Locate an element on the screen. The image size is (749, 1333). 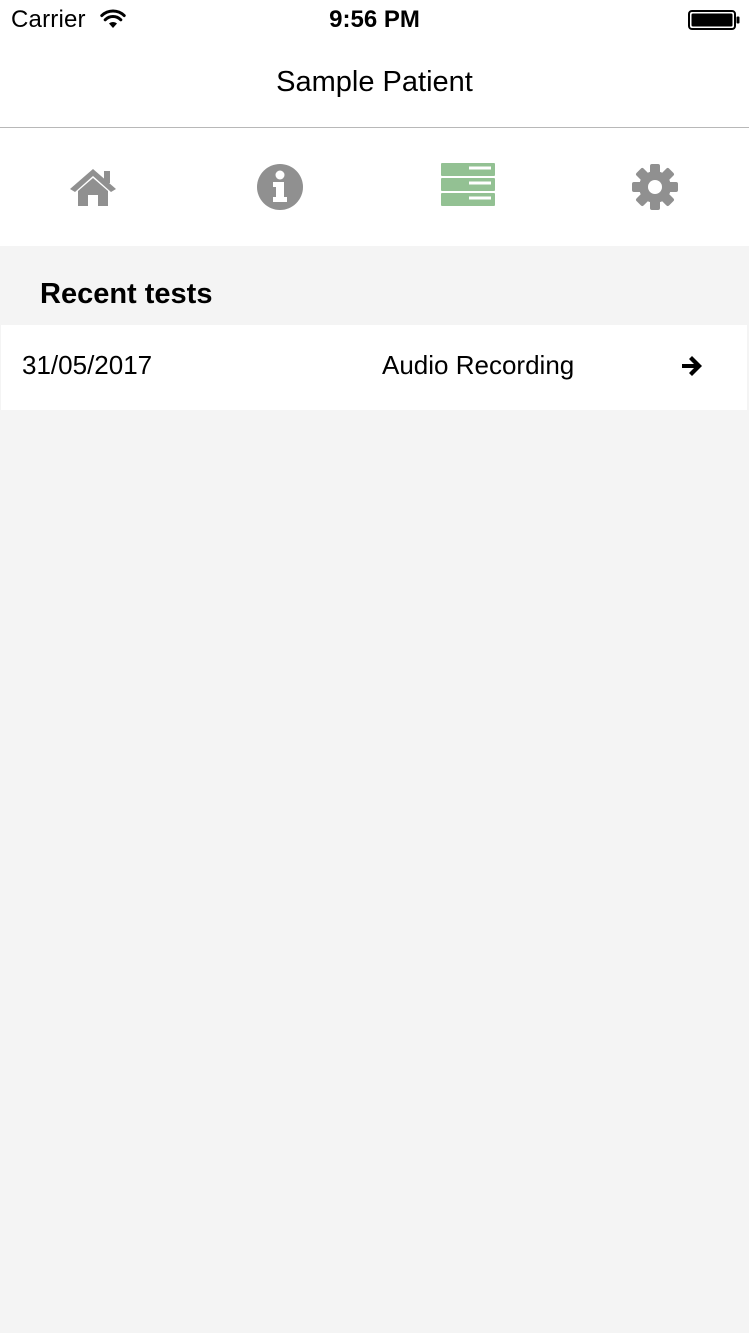
tab-bar is located at coordinates (374, 187).